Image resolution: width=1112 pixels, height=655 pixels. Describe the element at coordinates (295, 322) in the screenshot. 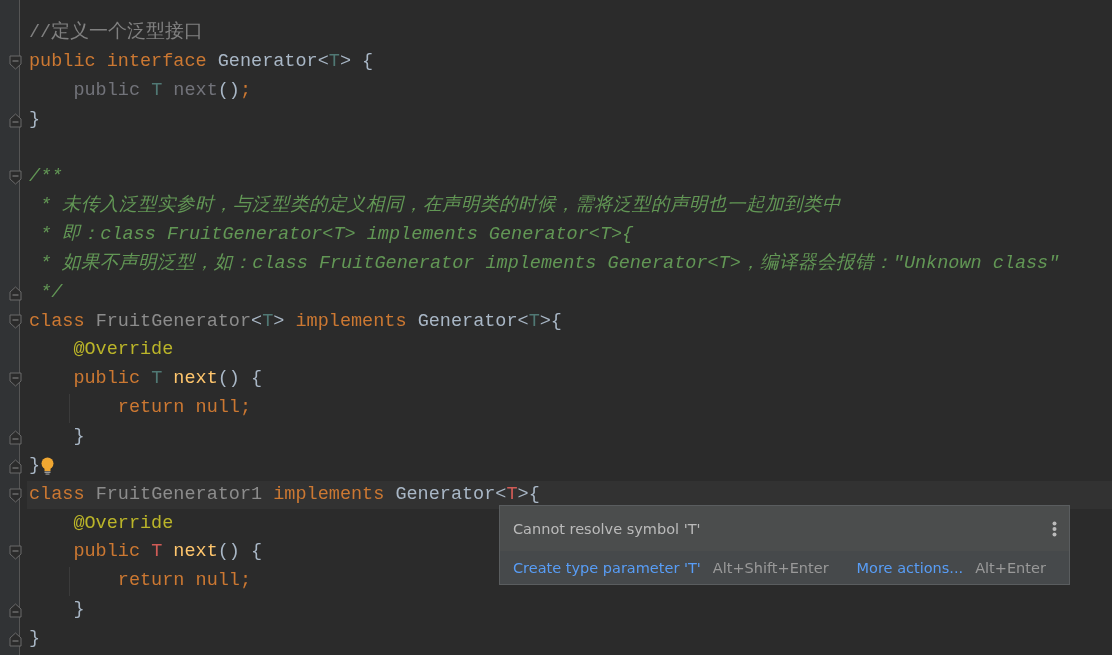

I see `code-line: class FruitGenerator<T> implements Generator<T>{` at that location.